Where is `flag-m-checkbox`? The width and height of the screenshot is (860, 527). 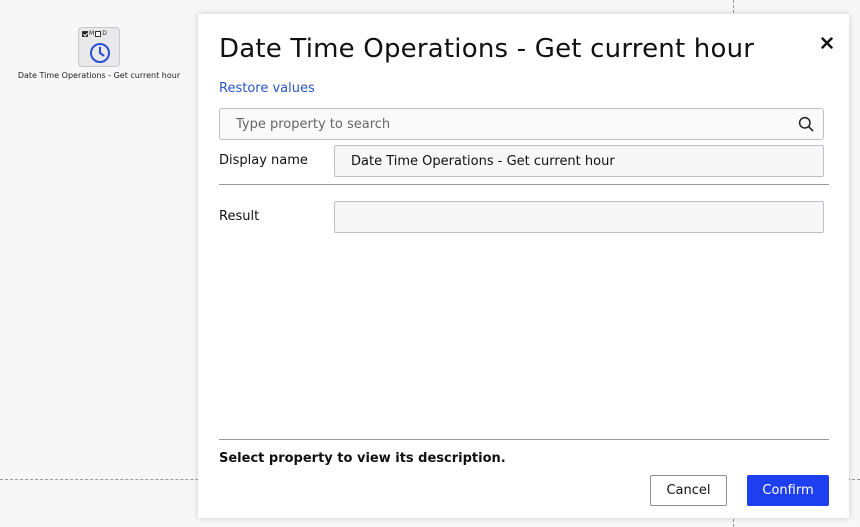
flag-m-checkbox is located at coordinates (85, 33).